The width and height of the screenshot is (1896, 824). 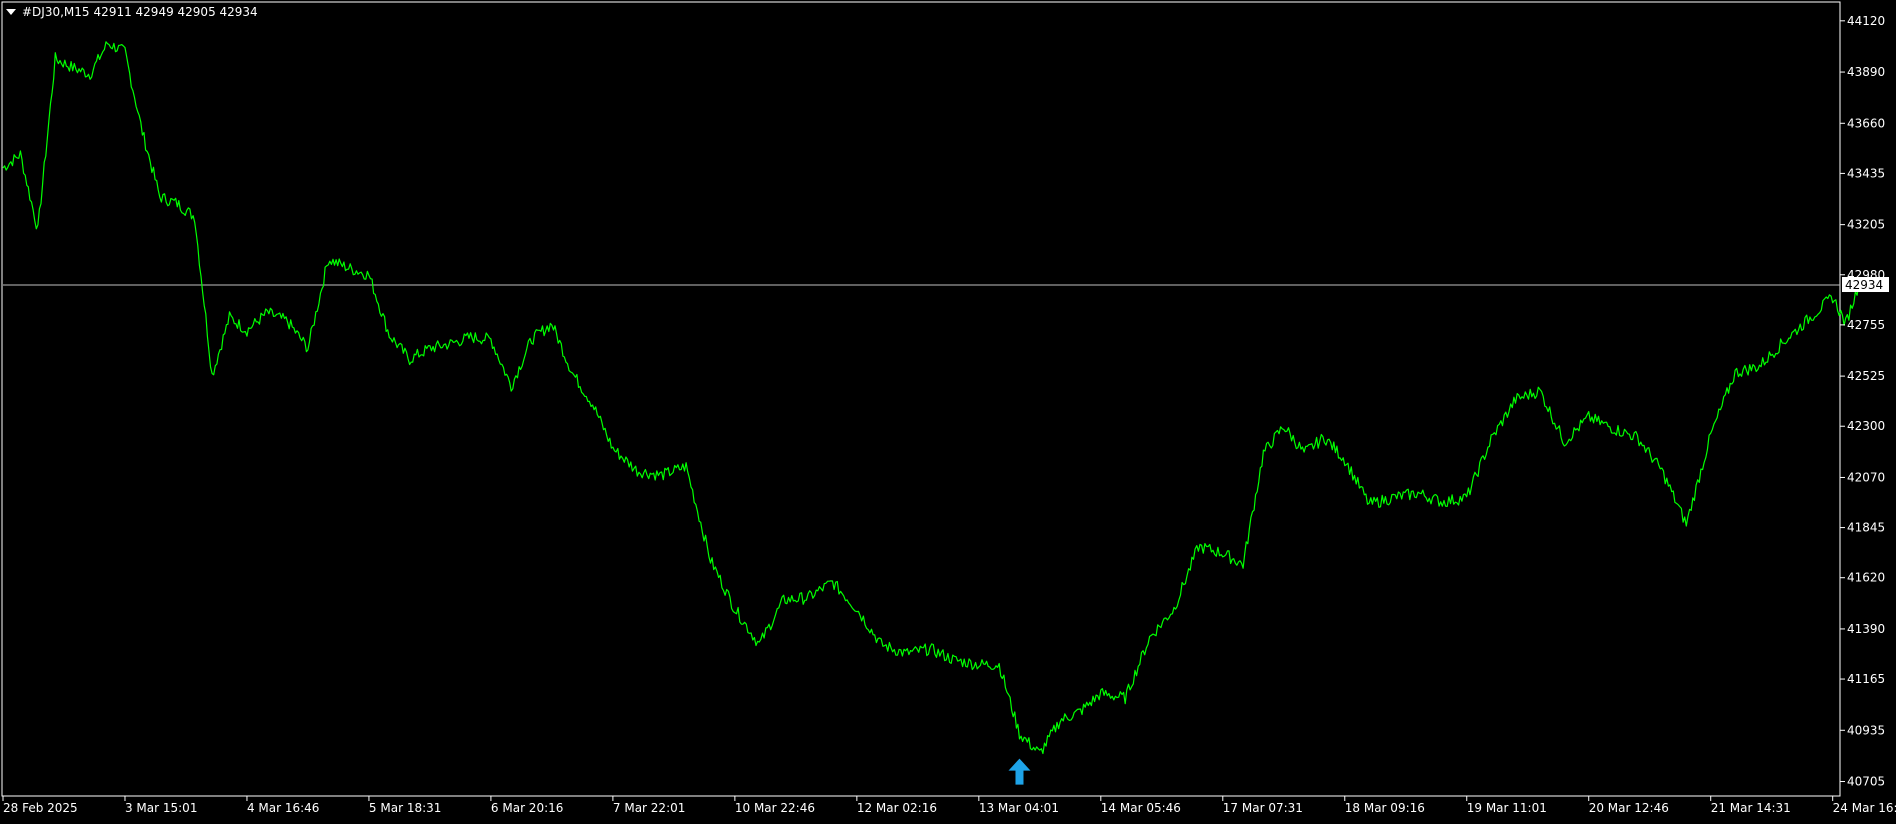 I want to click on y-tick-label: 44120, so click(x=1866, y=21).